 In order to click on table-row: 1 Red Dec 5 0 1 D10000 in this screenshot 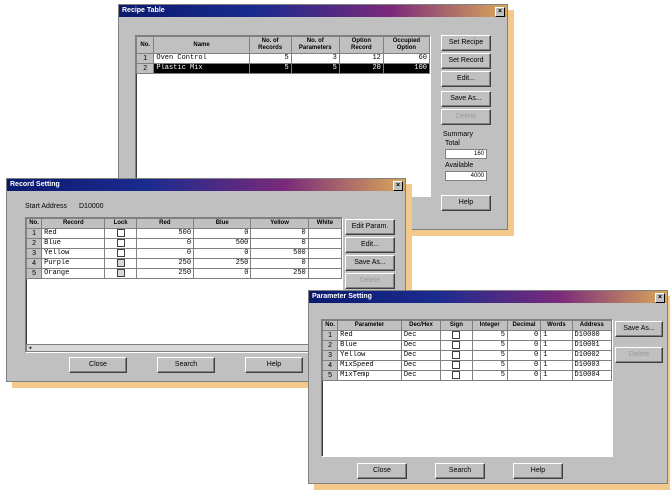, I will do `click(467, 335)`.